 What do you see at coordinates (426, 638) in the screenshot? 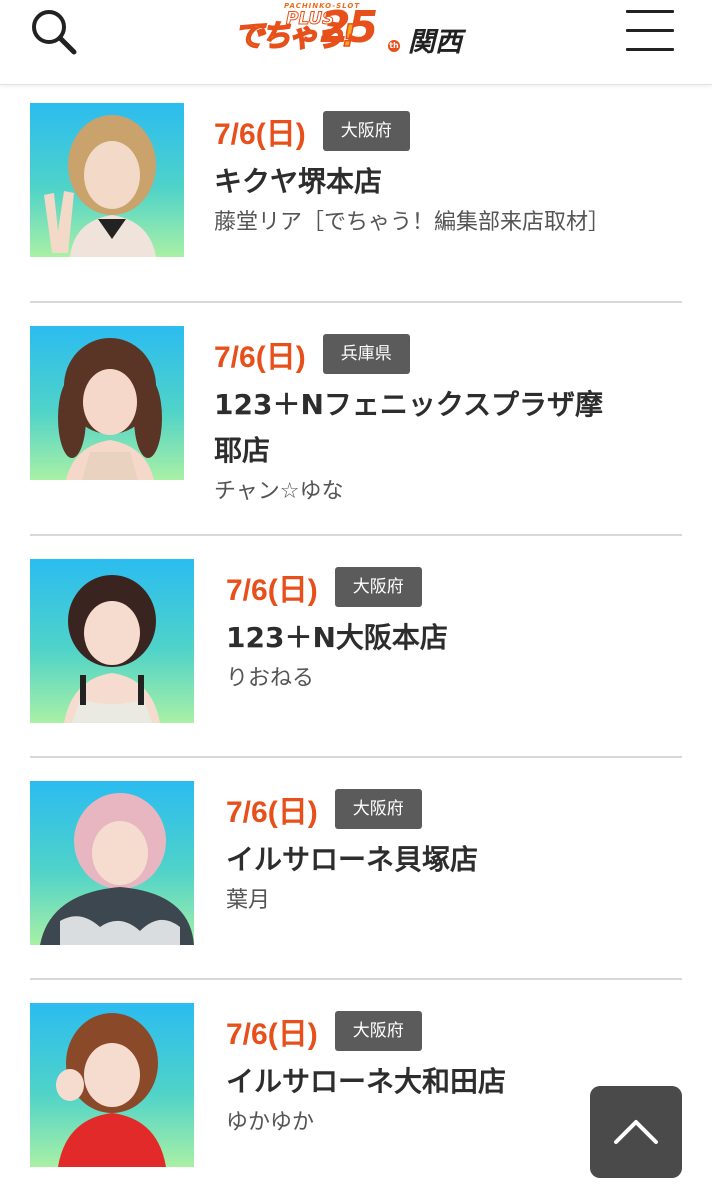
I see `store-name: 123＋N大阪本店` at bounding box center [426, 638].